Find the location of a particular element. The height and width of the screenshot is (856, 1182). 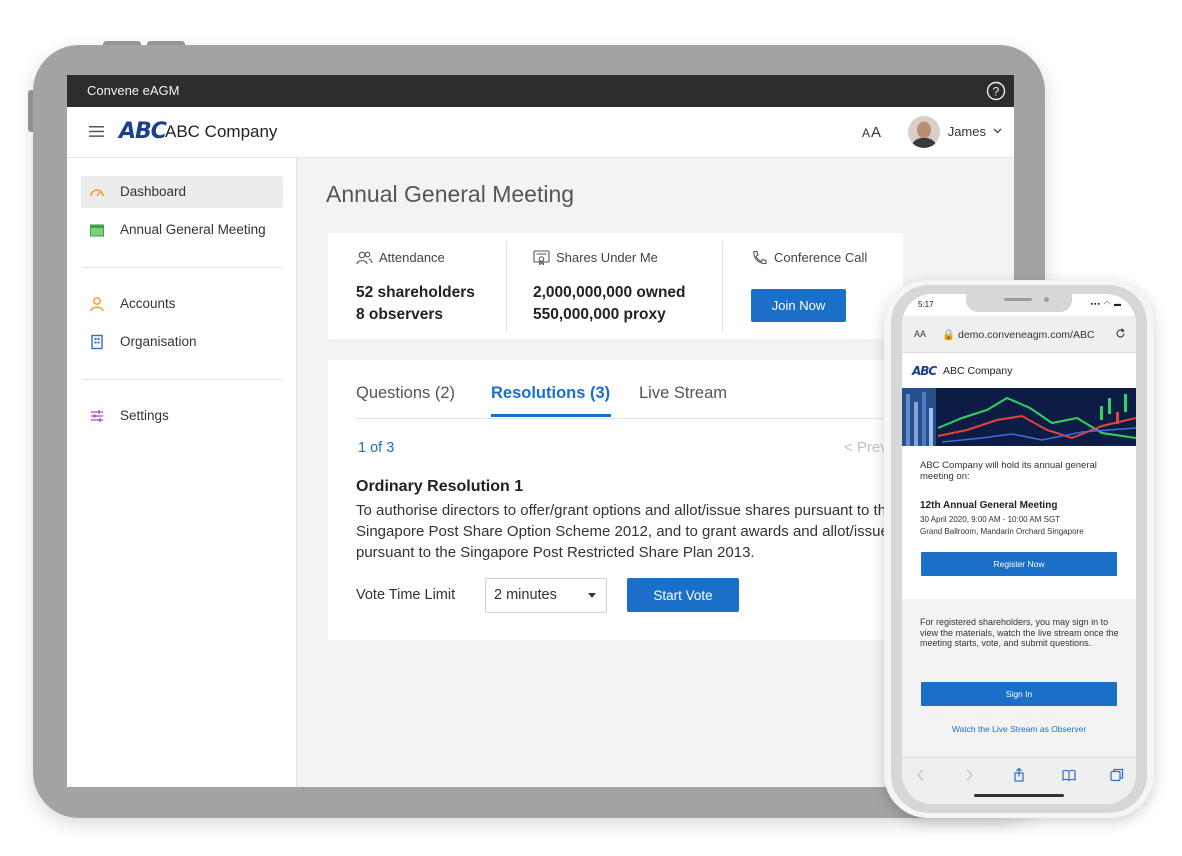

vote-time-select: 2 minutes is located at coordinates (546, 595).